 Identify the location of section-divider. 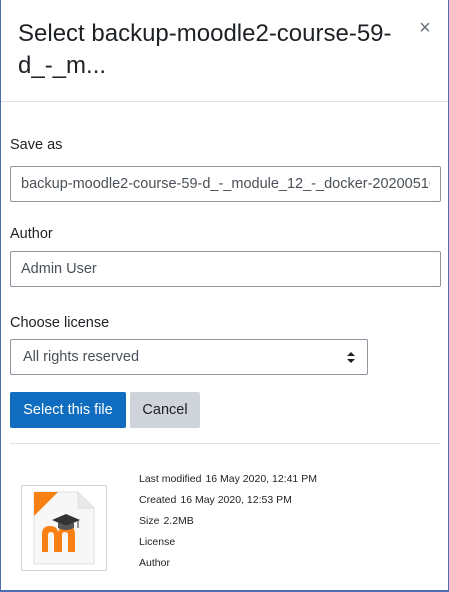
(225, 443).